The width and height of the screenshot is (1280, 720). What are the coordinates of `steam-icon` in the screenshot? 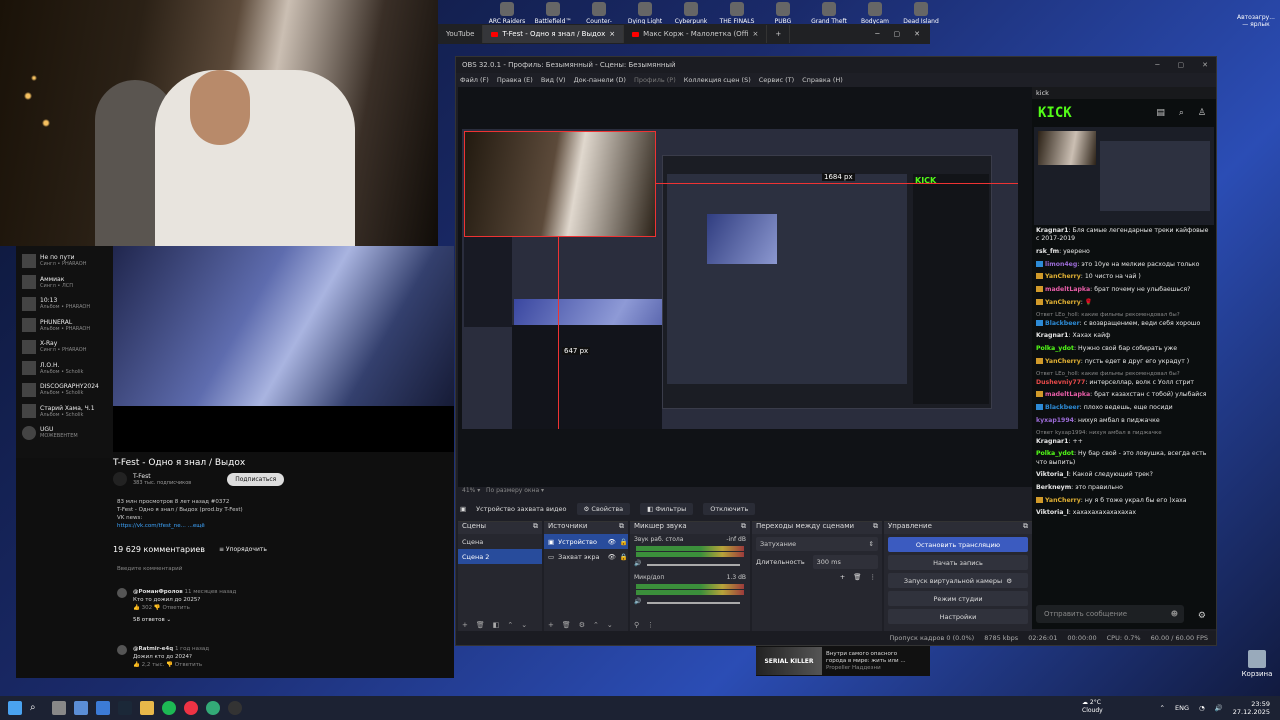 It's located at (125, 708).